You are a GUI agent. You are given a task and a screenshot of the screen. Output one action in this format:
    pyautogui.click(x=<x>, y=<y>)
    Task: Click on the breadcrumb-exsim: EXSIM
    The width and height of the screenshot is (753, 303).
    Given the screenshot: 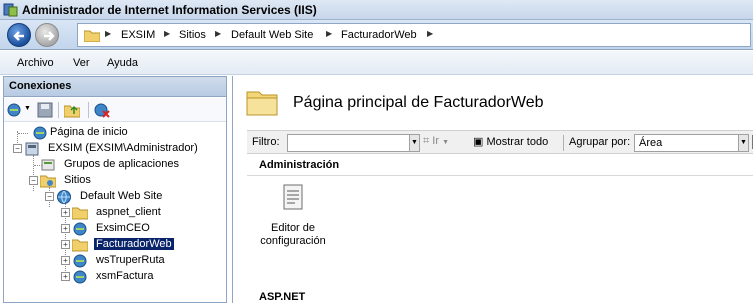 What is the action you would take?
    pyautogui.click(x=138, y=35)
    